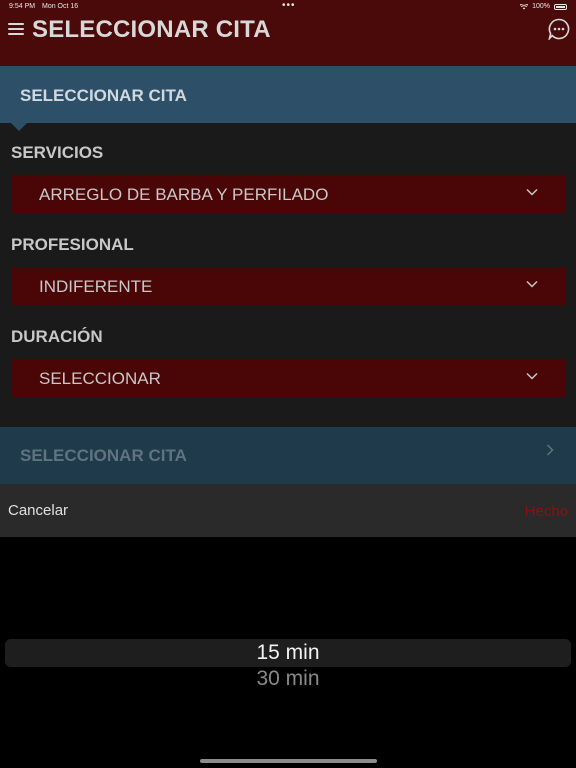  Describe the element at coordinates (100, 378) in the screenshot. I see `duration-value: SELECCIONAR` at that location.